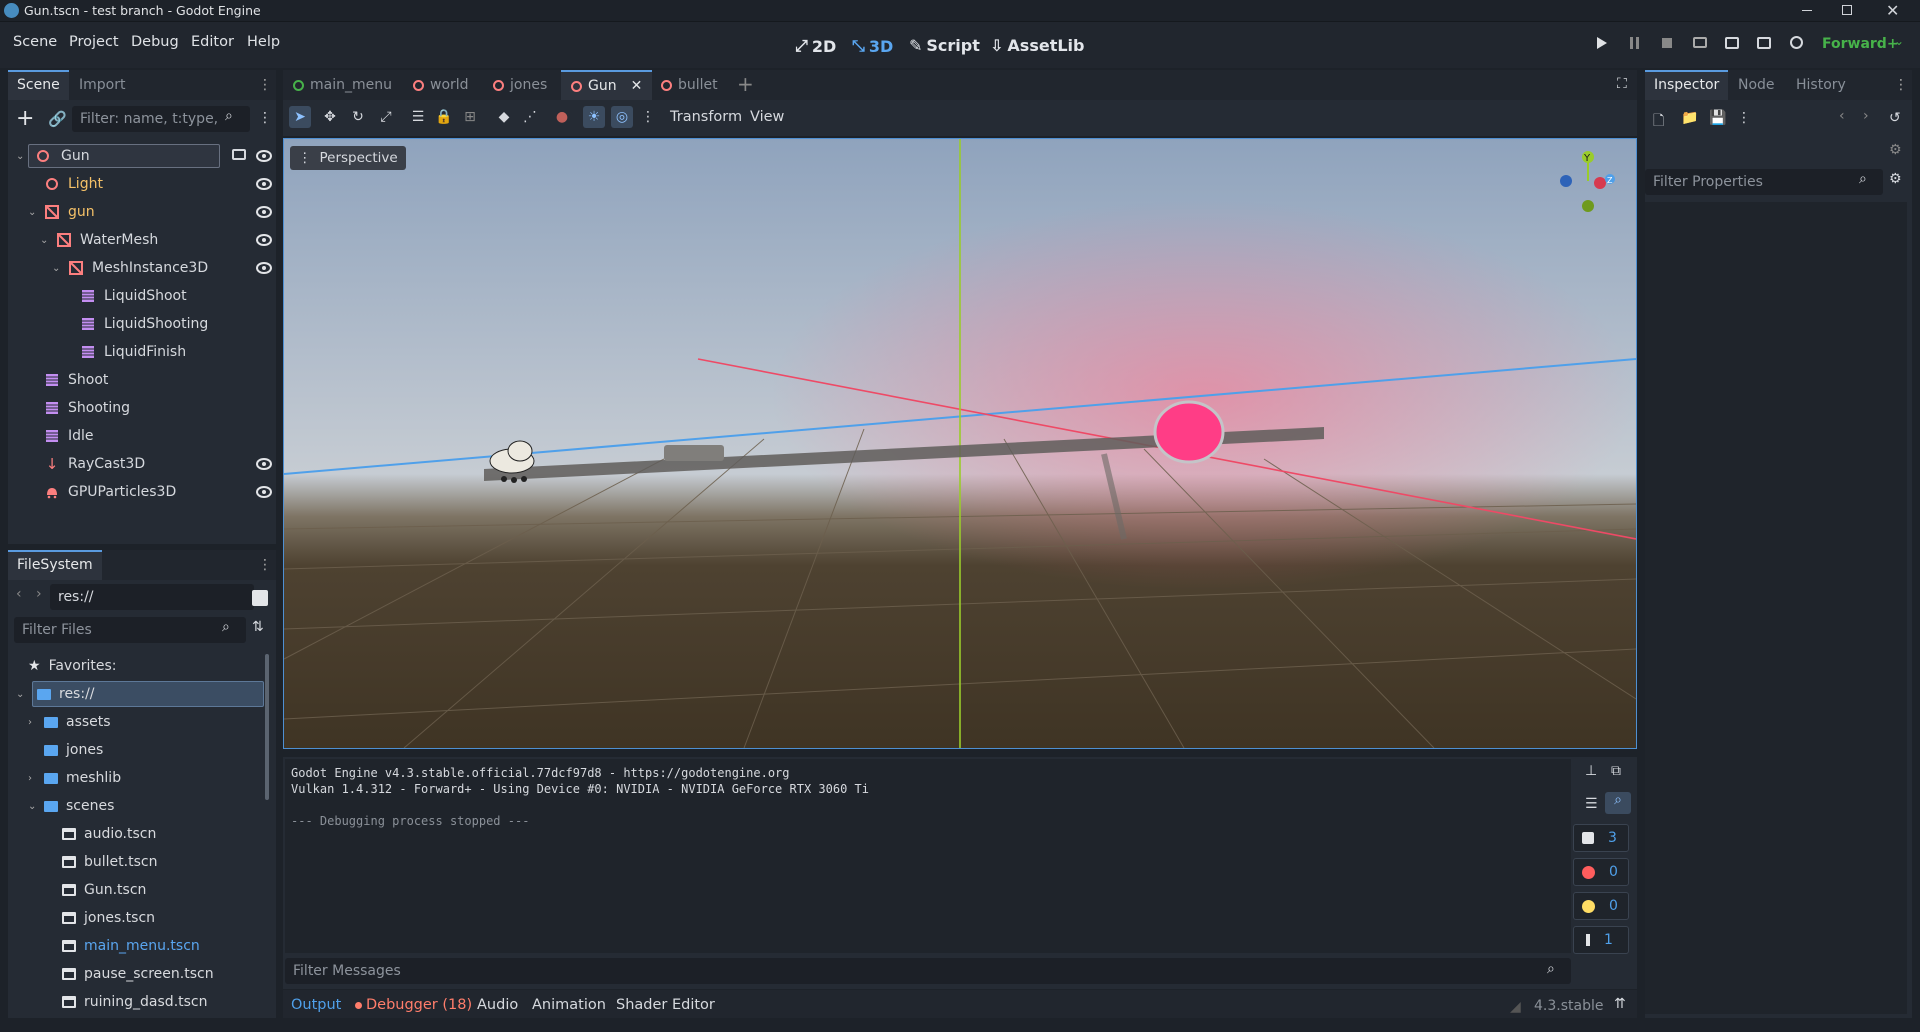 This screenshot has height=1032, width=1920. What do you see at coordinates (1860, 44) in the screenshot?
I see `renderer-select: Forward+` at bounding box center [1860, 44].